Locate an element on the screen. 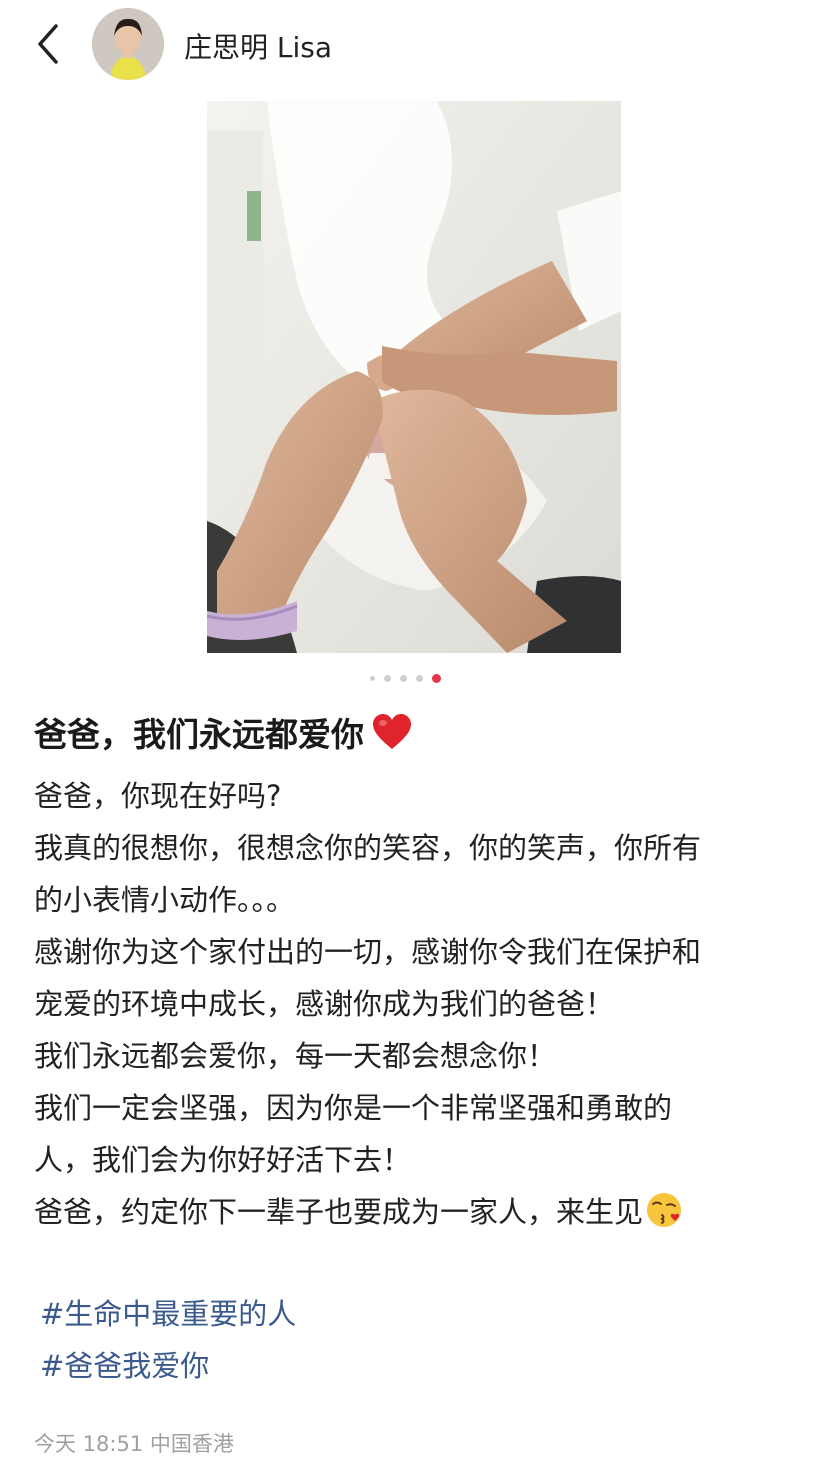 The image size is (828, 1460). post-title: 爸爸，我们永远都爱你 is located at coordinates (223, 732).